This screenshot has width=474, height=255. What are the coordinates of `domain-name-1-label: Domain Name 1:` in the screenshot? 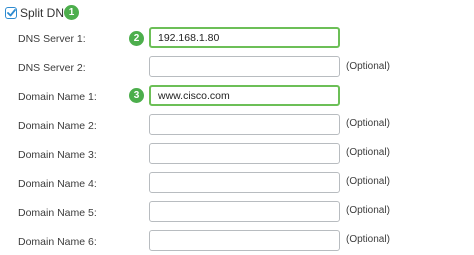 It's located at (57, 97).